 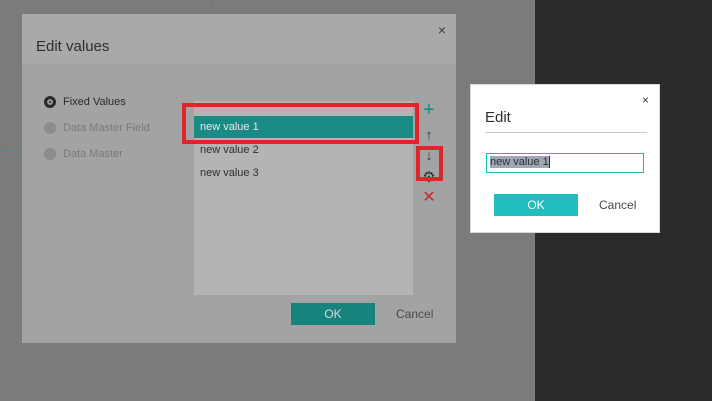 What do you see at coordinates (429, 198) in the screenshot?
I see `delete-icon: ✕` at bounding box center [429, 198].